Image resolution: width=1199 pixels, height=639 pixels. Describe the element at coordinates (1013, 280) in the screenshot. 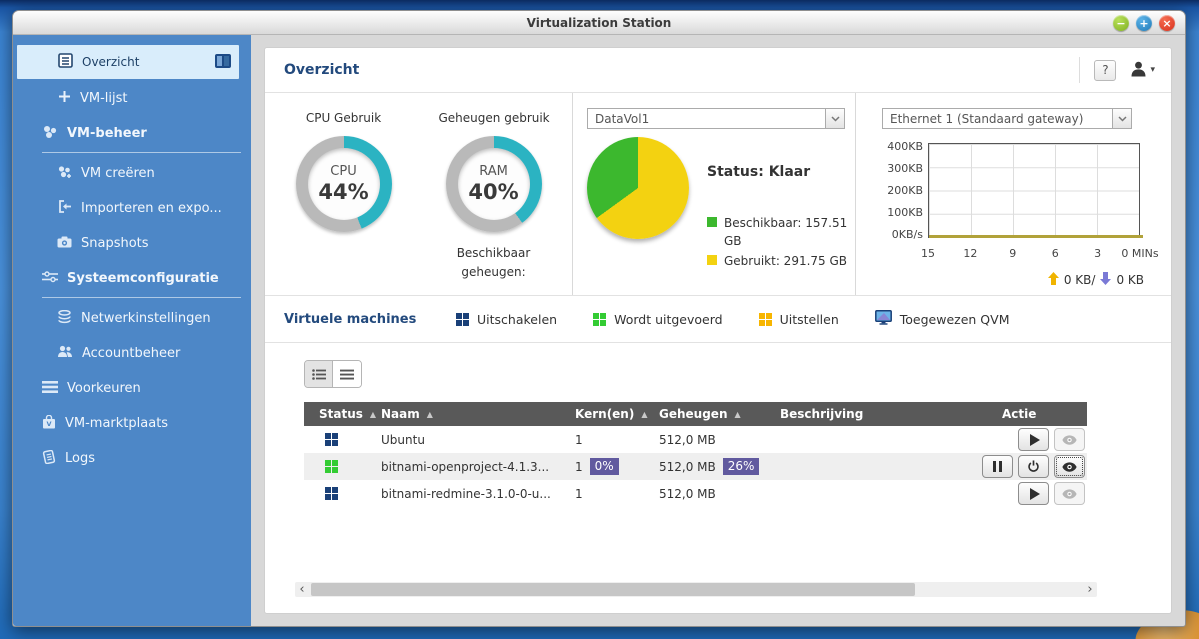

I see `network-transfer-summary: 0 KB/ 0 KB` at that location.